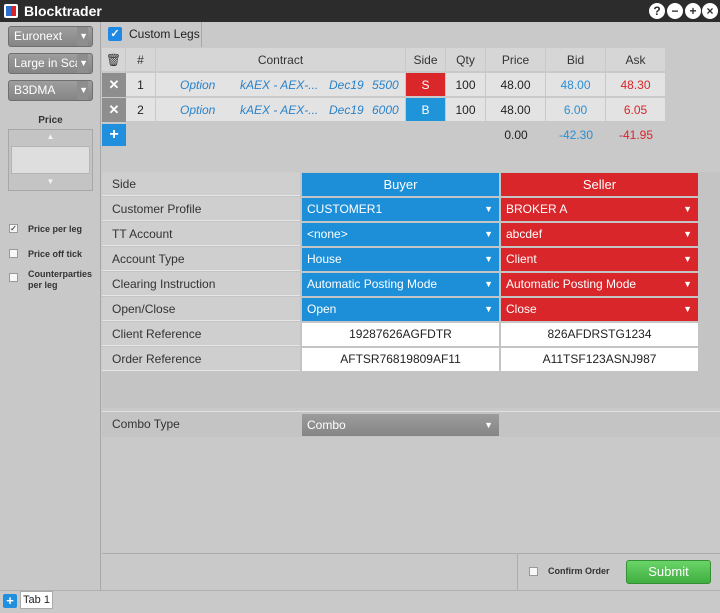  Describe the element at coordinates (521, 309) in the screenshot. I see `select-value: Close` at that location.